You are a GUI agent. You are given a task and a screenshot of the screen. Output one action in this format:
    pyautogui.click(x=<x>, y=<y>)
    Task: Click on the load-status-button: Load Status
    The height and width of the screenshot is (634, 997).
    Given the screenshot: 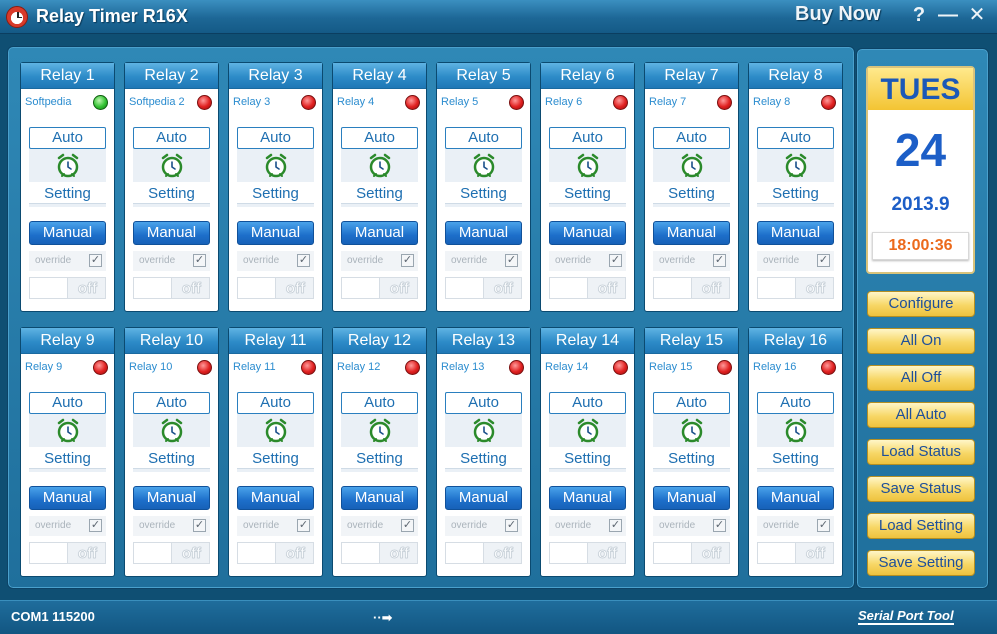 What is the action you would take?
    pyautogui.click(x=921, y=452)
    